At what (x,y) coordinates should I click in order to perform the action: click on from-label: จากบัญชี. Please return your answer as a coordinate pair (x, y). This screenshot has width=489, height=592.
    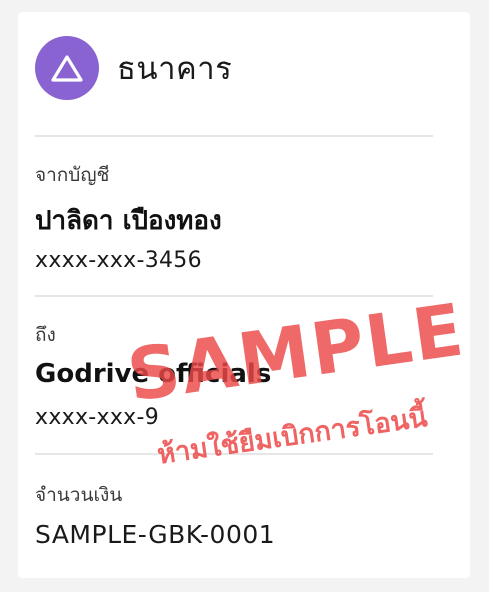
    Looking at the image, I should click on (72, 175).